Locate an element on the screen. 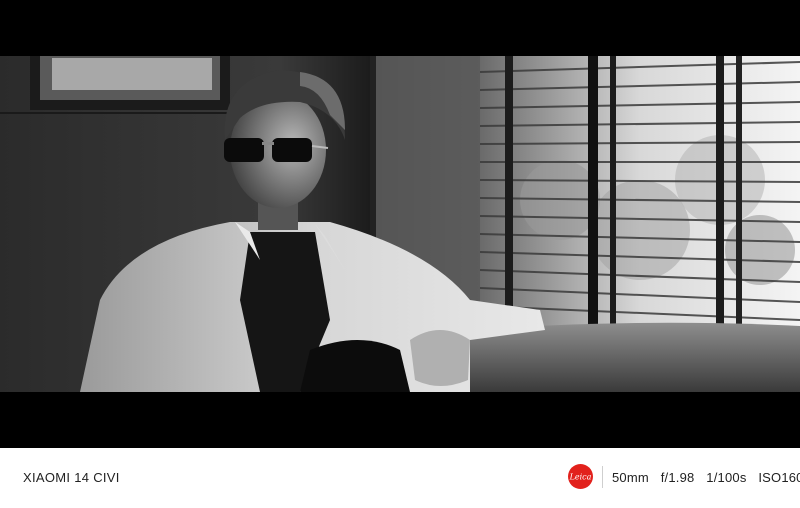 Image resolution: width=800 pixels, height=508 pixels. exif-info: 50mm f/1.98 1/100s ISO160 is located at coordinates (706, 477).